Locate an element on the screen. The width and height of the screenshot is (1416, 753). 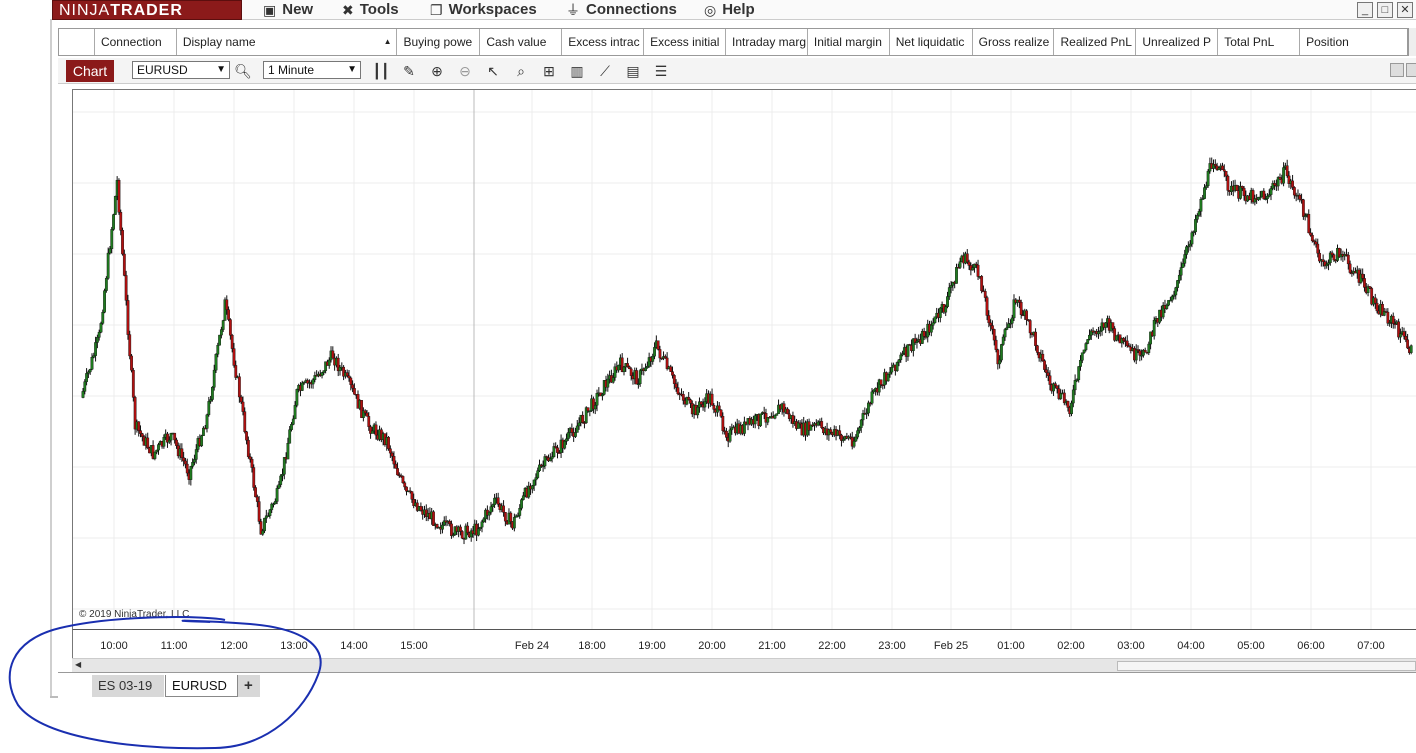
search-icon: 🔍︎ is located at coordinates (243, 71).